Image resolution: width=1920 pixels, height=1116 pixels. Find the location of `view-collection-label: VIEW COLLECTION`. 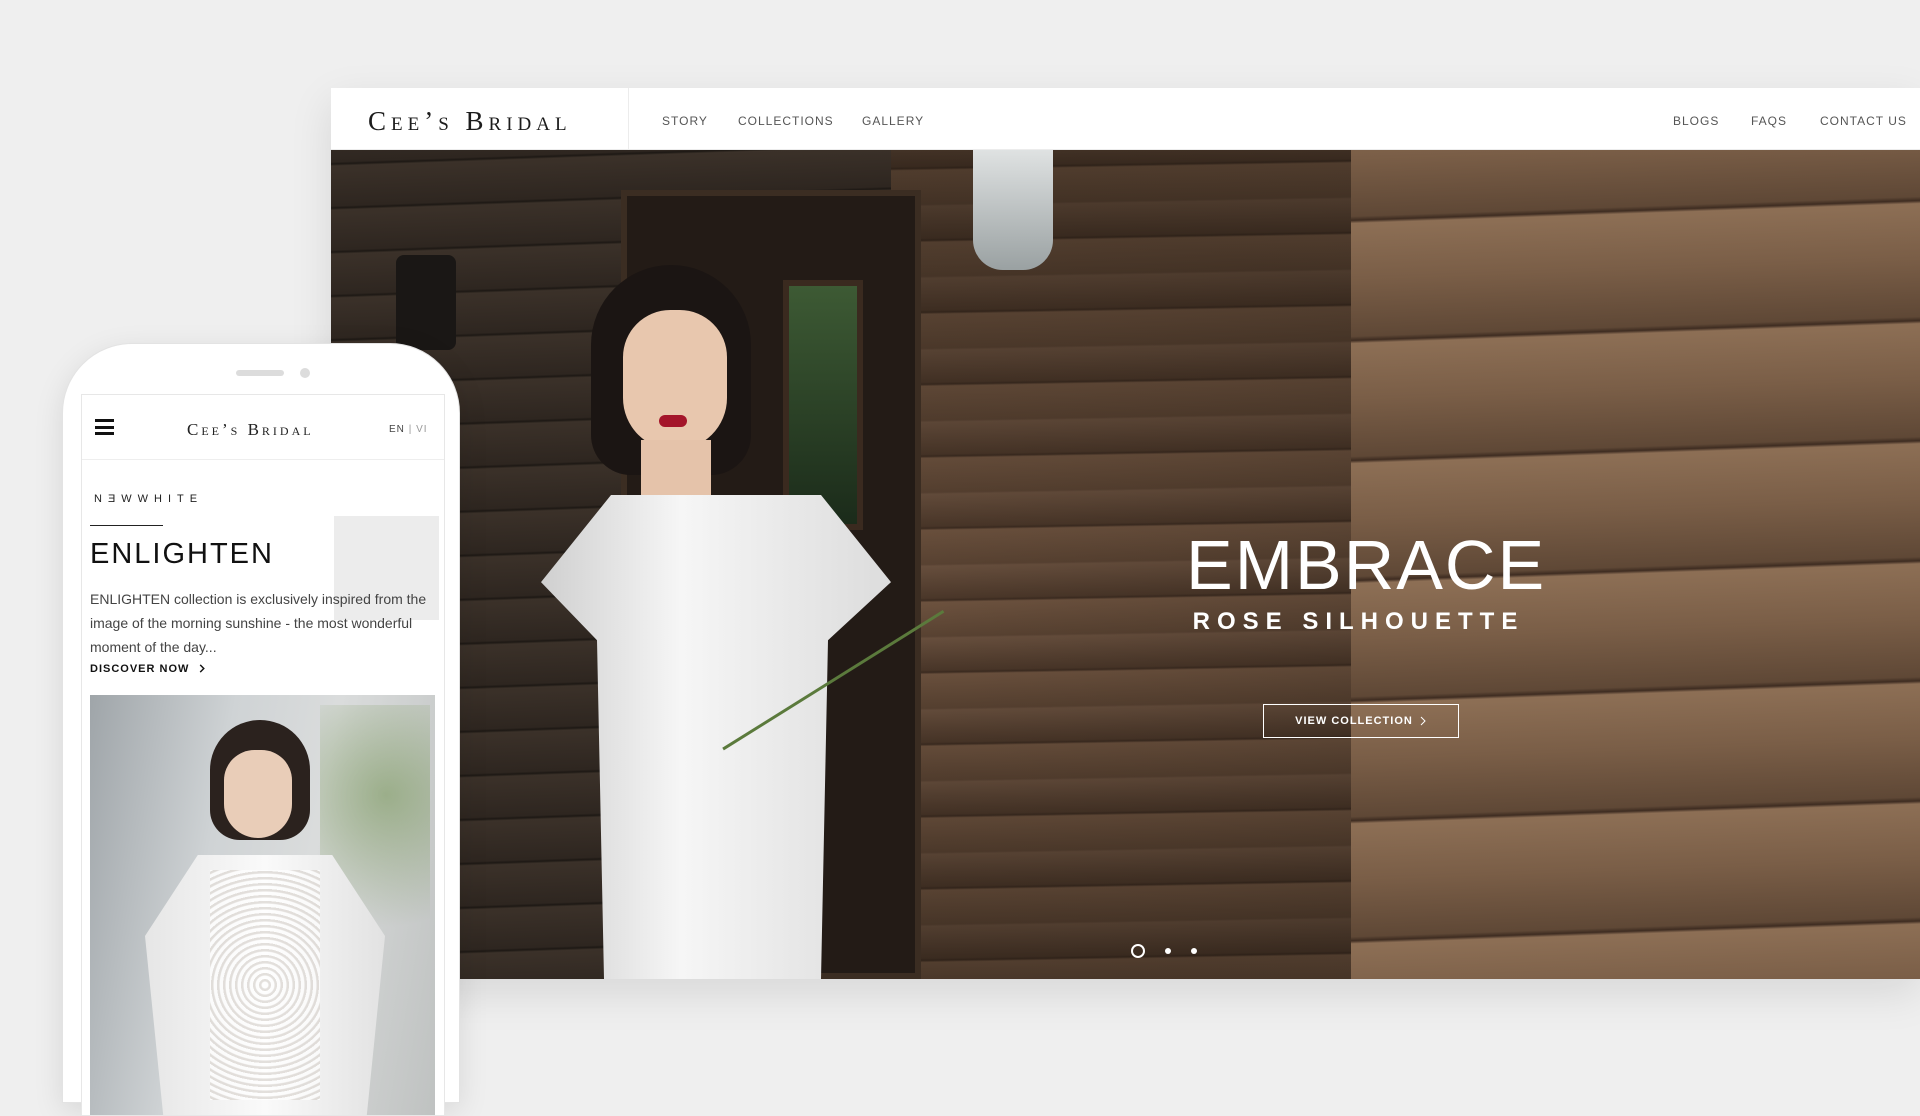

view-collection-label: VIEW COLLECTION is located at coordinates (1354, 721).